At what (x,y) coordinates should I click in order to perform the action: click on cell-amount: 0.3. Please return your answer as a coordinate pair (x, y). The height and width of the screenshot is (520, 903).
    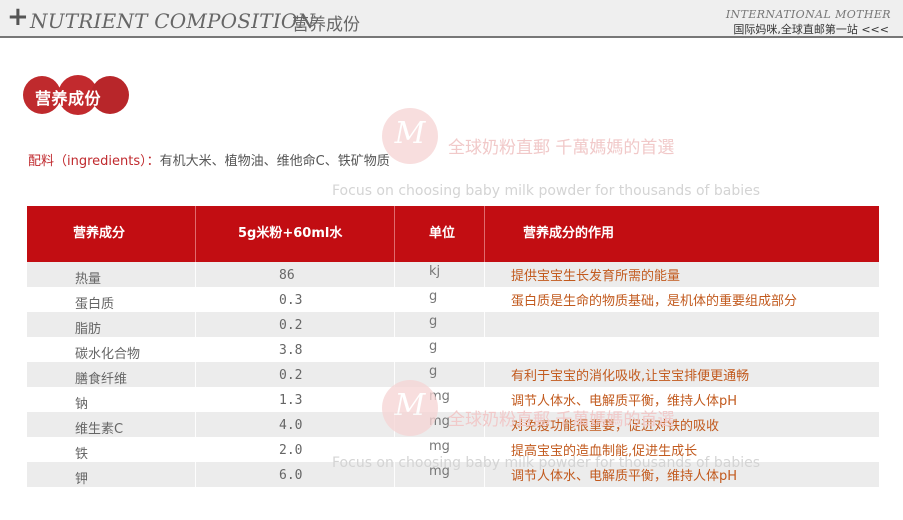
    Looking at the image, I should click on (291, 300).